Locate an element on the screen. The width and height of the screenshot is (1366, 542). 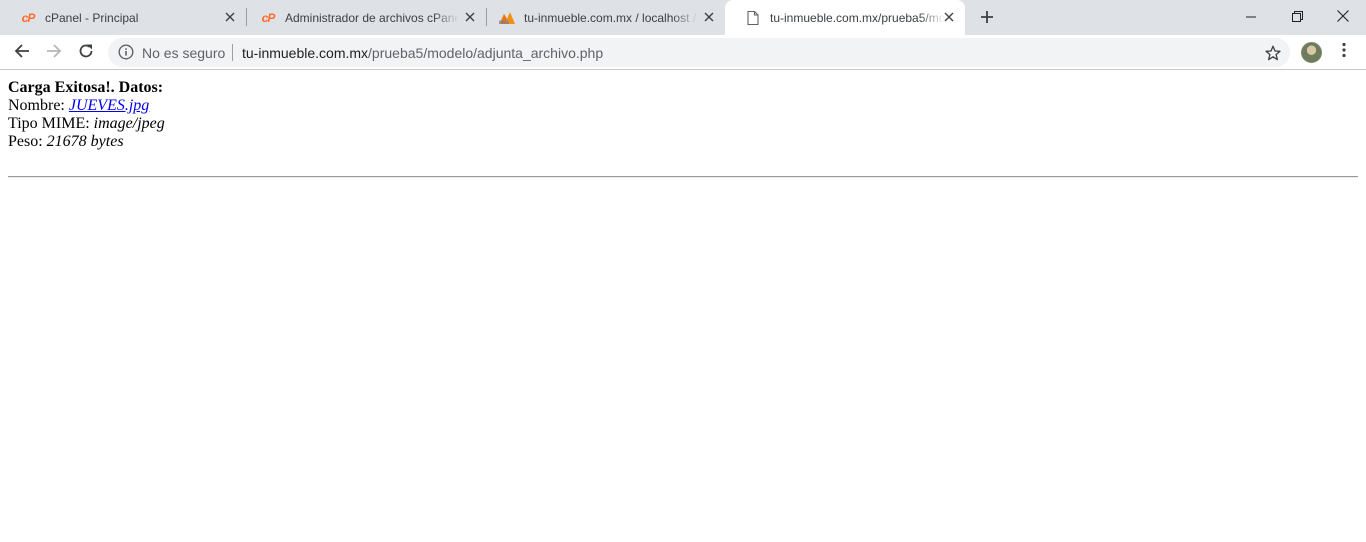
close-window-button is located at coordinates (1343, 16).